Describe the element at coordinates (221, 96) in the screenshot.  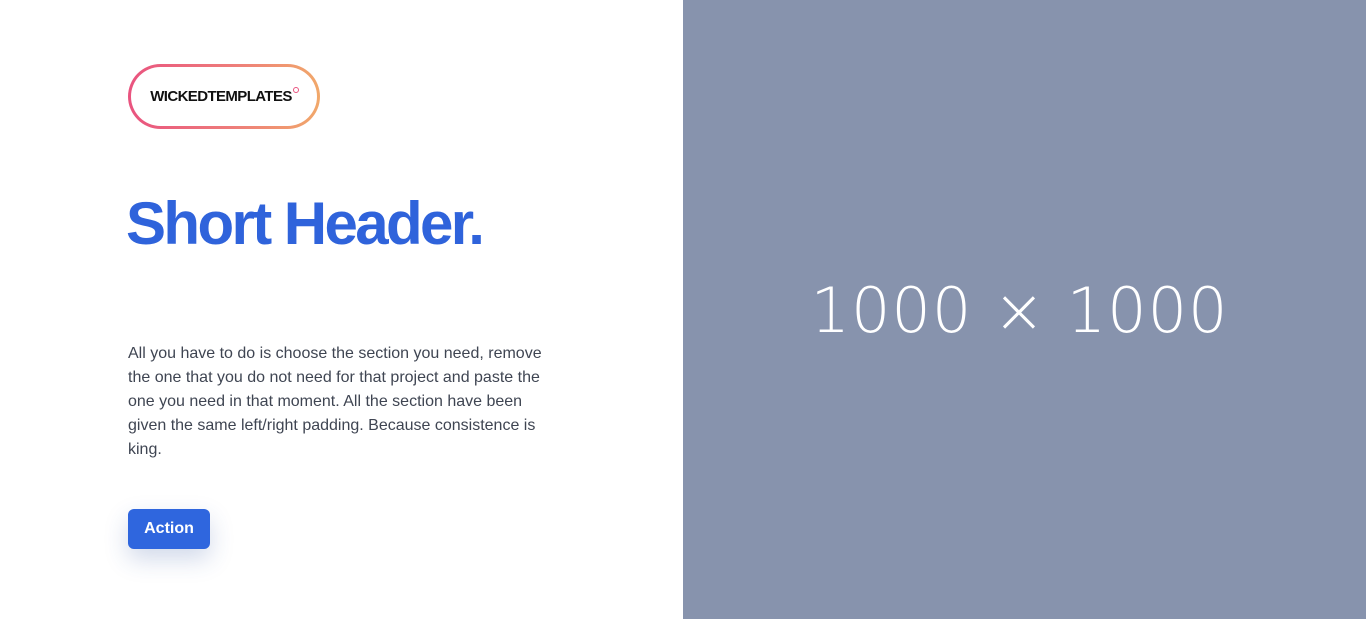
I see `logo-text: WICKEDTEMPLATES` at that location.